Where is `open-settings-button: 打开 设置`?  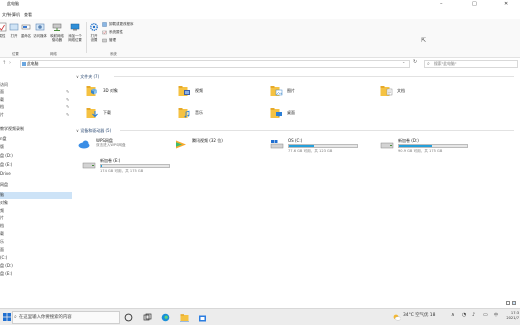 open-settings-button: 打开 设置 is located at coordinates (94, 32).